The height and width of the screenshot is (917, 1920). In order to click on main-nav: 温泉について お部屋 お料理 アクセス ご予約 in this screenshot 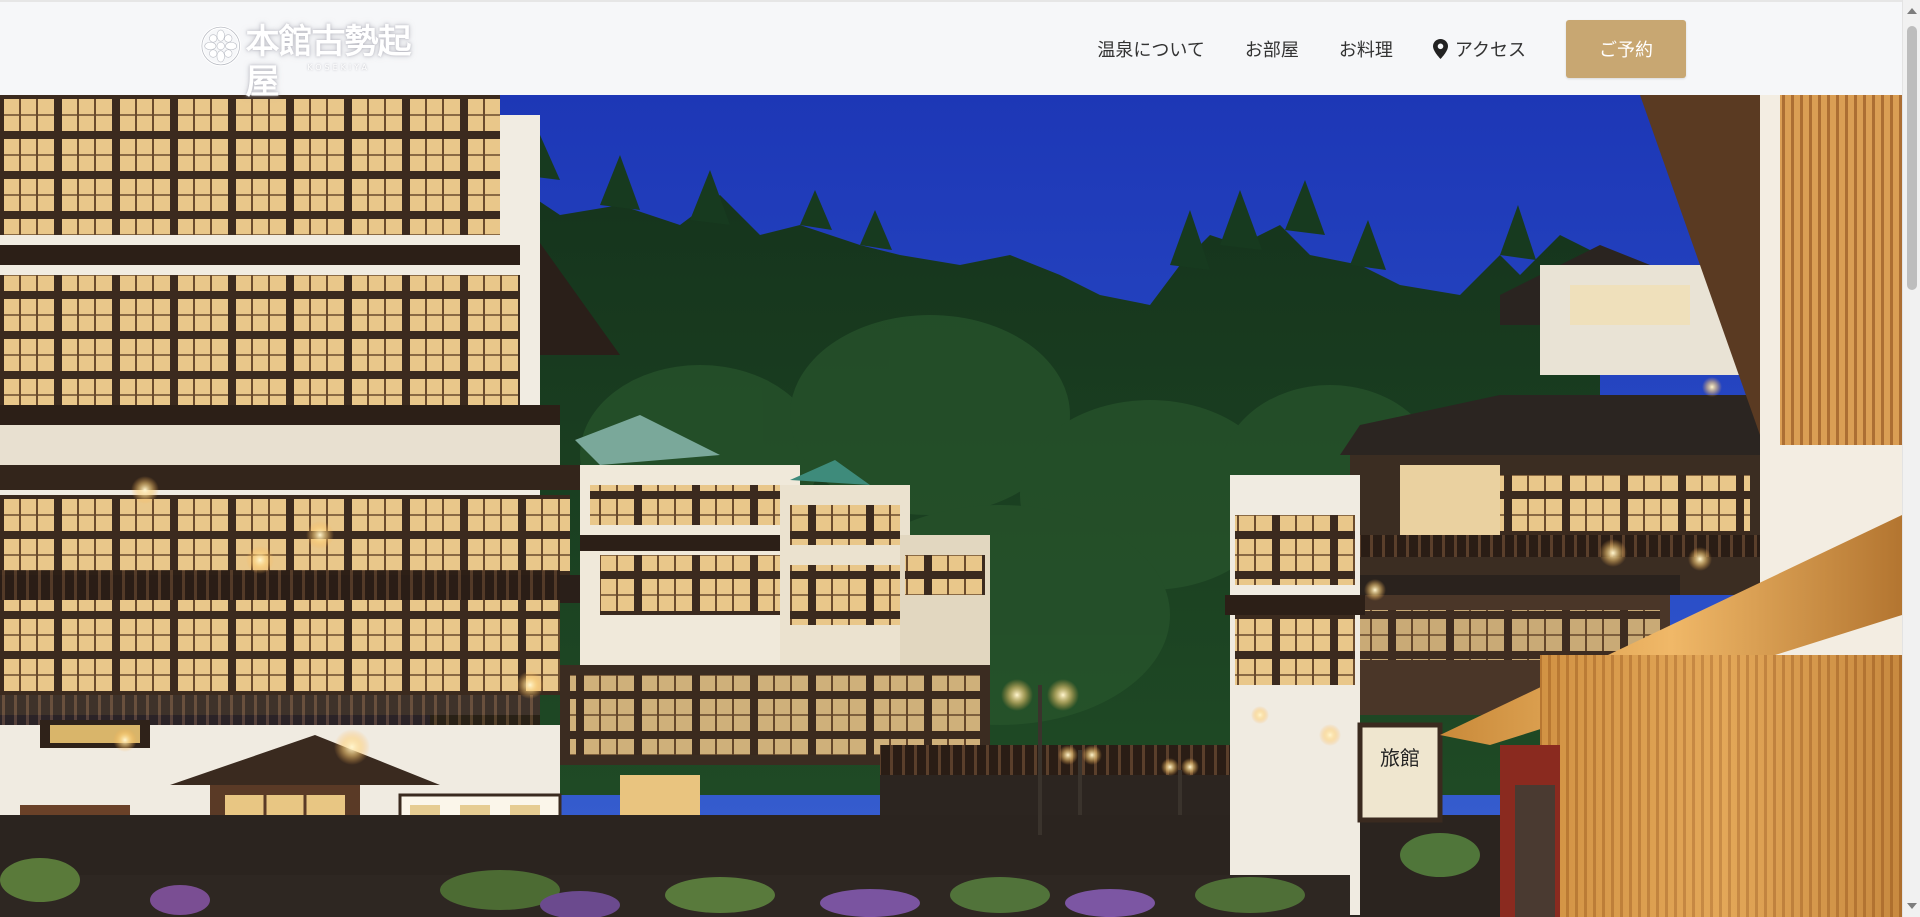, I will do `click(1391, 49)`.